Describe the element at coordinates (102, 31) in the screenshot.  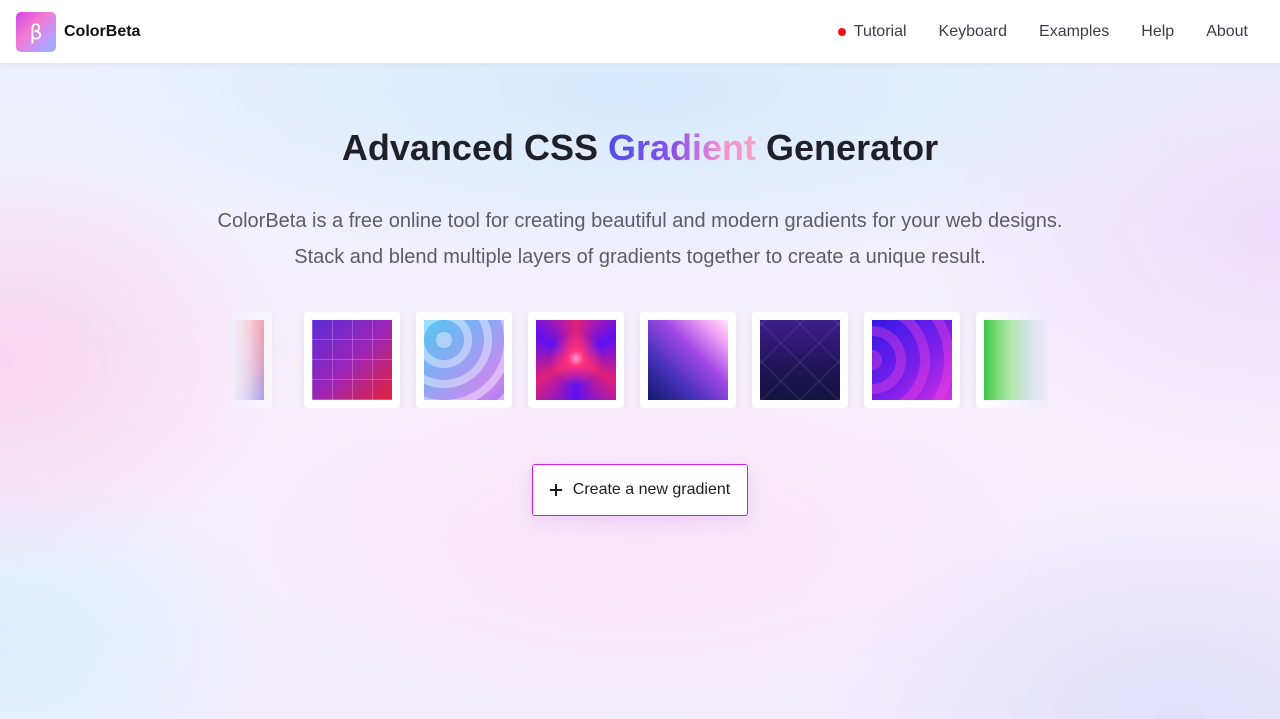
I see `brand-name: ColorBeta` at that location.